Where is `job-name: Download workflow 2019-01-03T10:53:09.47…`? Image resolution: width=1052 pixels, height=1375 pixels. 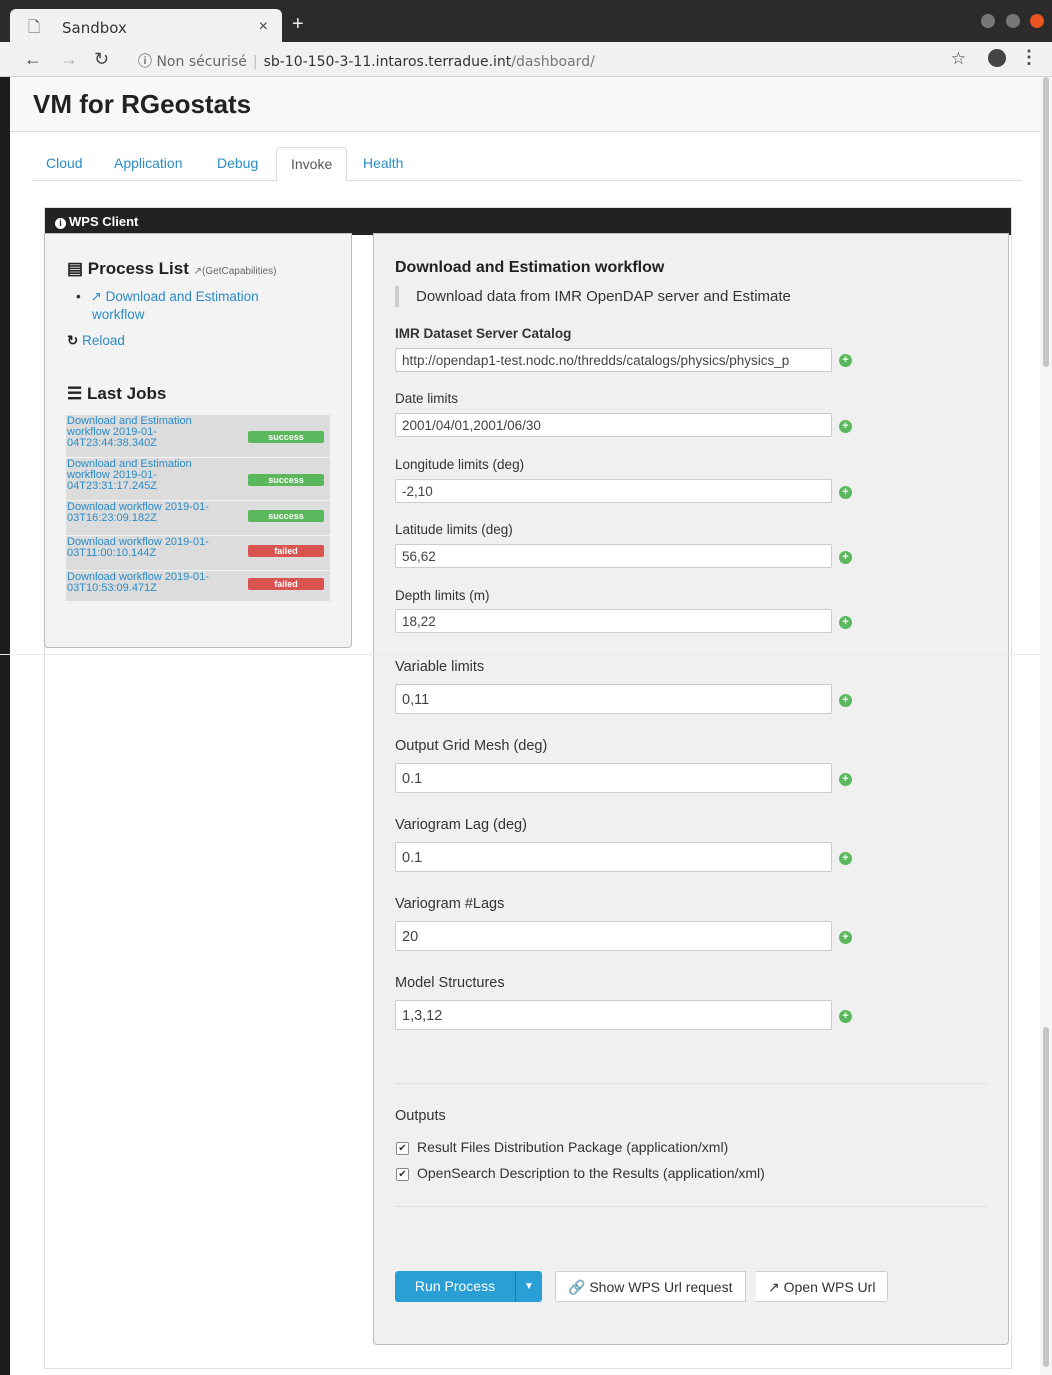
job-name: Download workflow 2019-01-03T10:53:09.47… is located at coordinates (152, 583).